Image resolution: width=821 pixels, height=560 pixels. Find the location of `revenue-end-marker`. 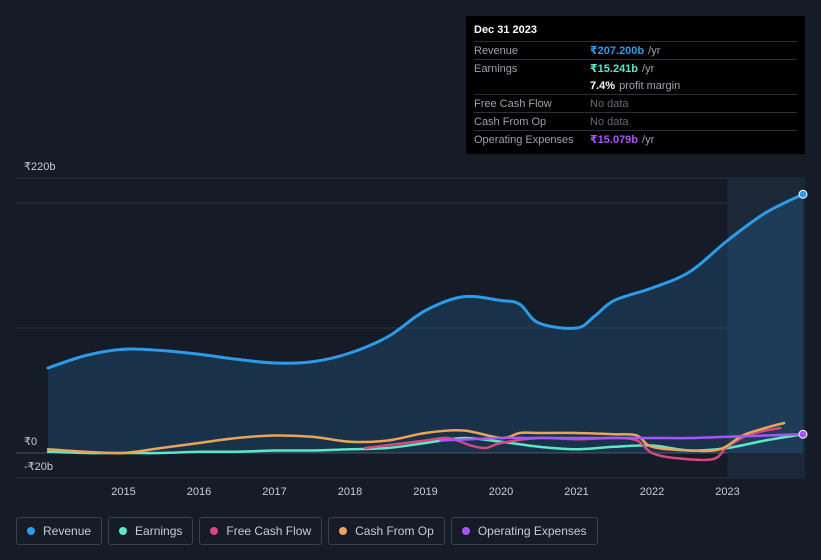

revenue-end-marker is located at coordinates (803, 194).